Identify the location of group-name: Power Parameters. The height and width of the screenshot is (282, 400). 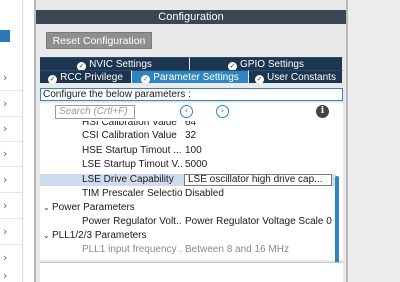
(93, 207).